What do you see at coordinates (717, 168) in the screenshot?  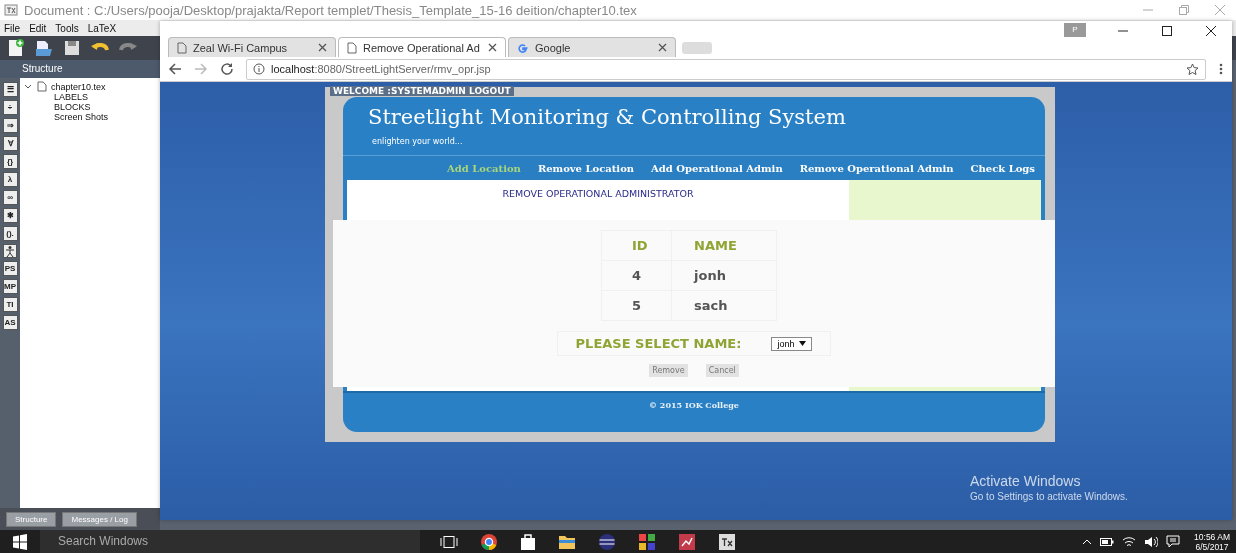 I see `nav-link: Add Operational Admin` at bounding box center [717, 168].